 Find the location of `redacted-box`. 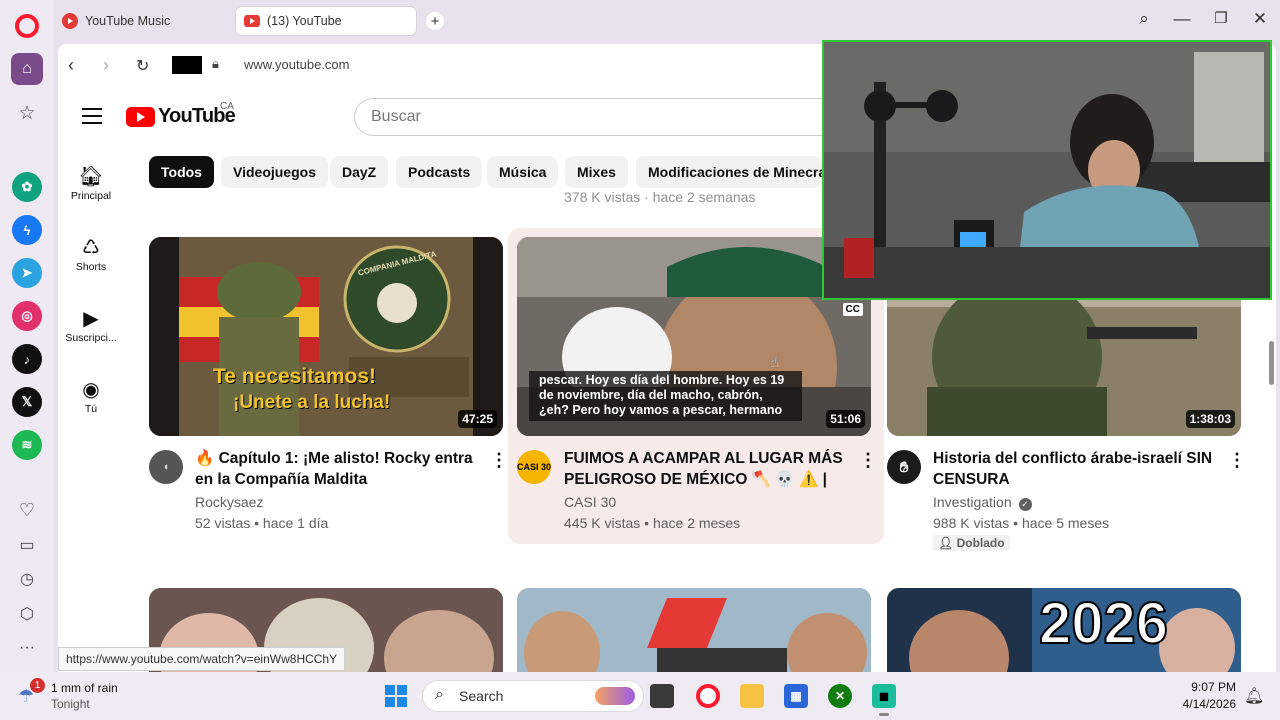

redacted-box is located at coordinates (187, 65).